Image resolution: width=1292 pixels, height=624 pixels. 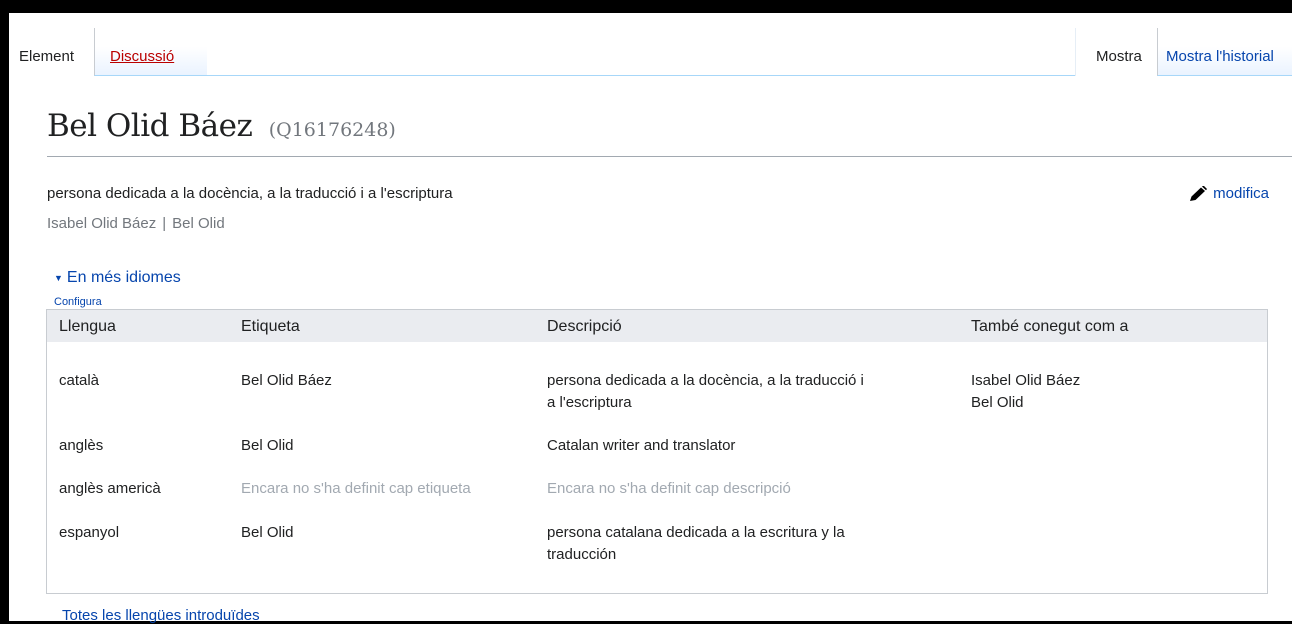 I want to click on page-title: Bel Olid Báez (Q16176248), so click(x=221, y=126).